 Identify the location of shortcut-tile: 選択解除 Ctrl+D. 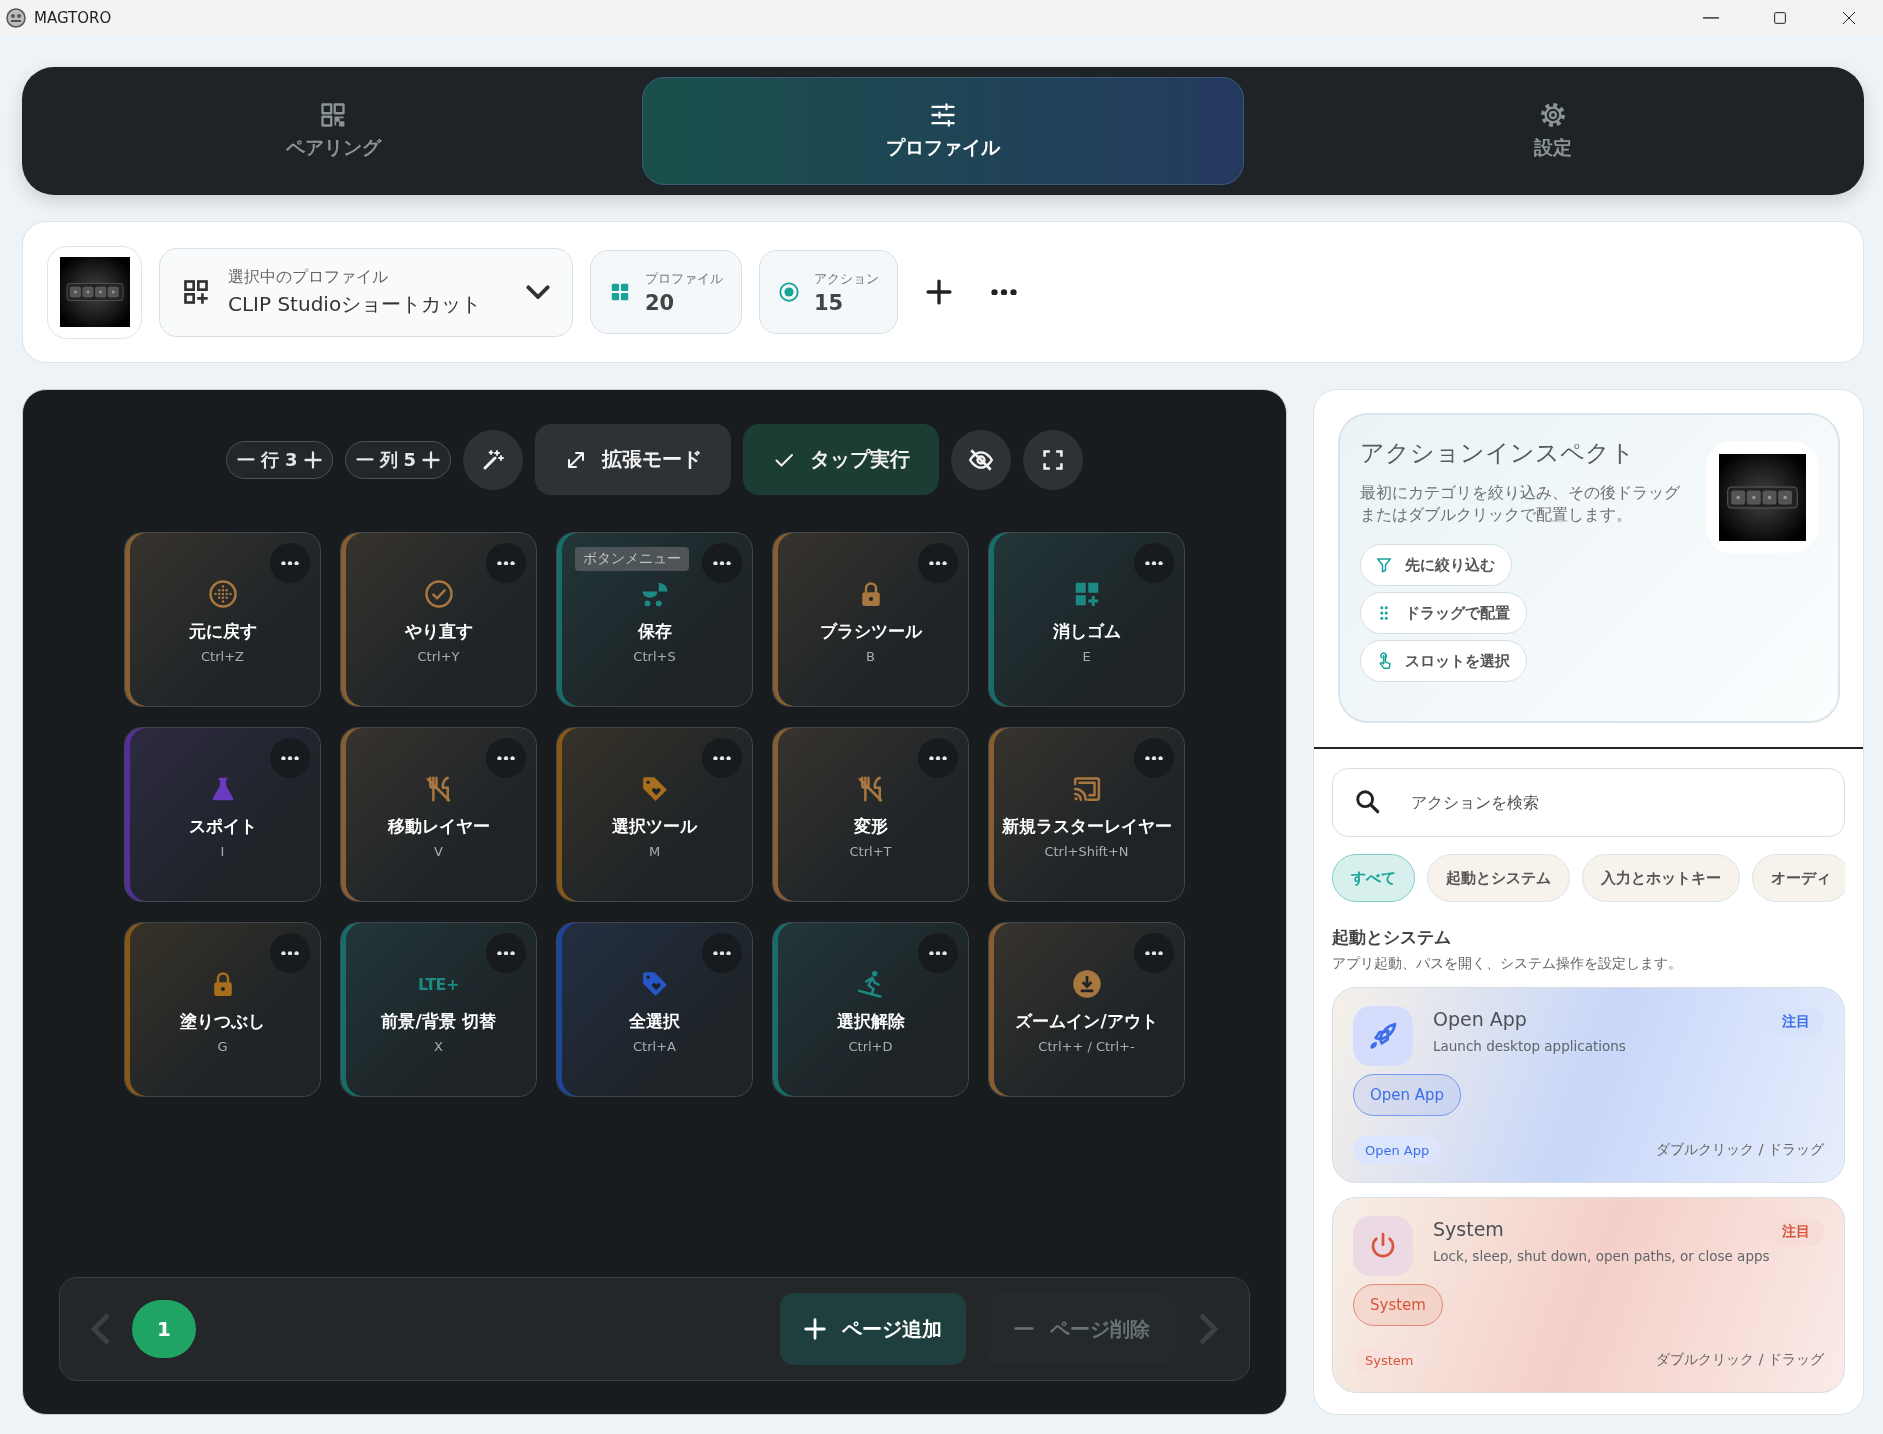
(870, 1009).